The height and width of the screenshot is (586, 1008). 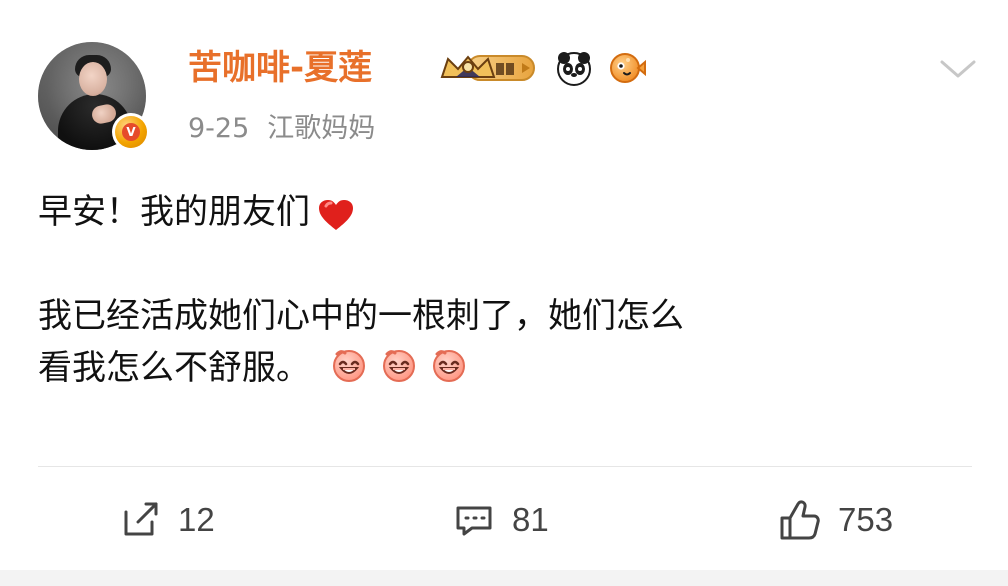 I want to click on like-count: 753, so click(x=866, y=519).